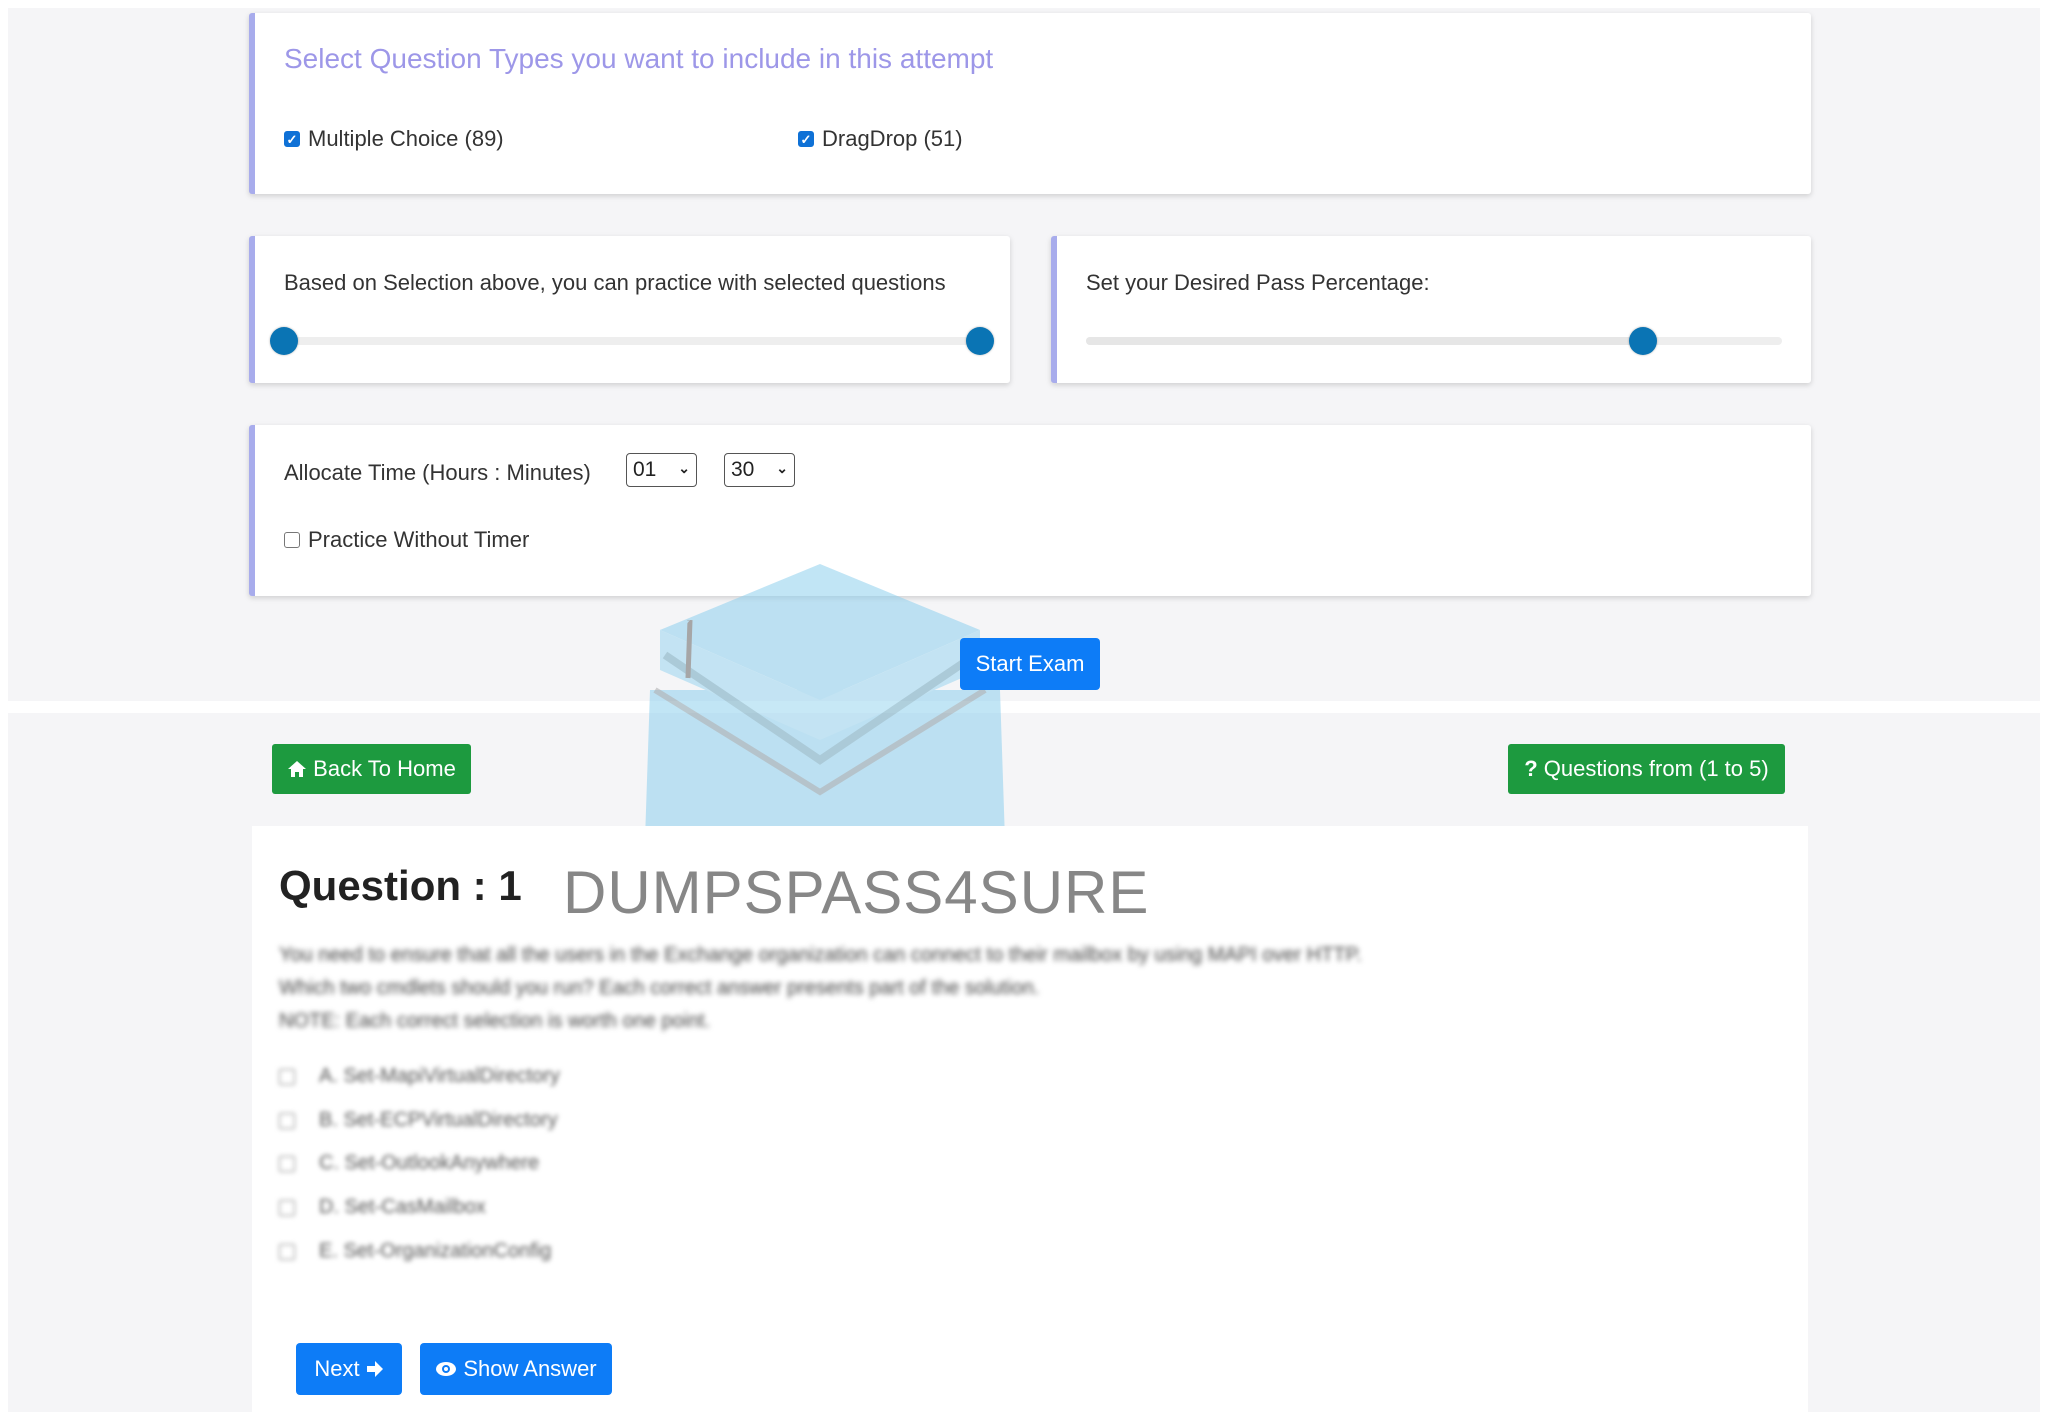  What do you see at coordinates (743, 469) in the screenshot?
I see `minutes-value: 30` at bounding box center [743, 469].